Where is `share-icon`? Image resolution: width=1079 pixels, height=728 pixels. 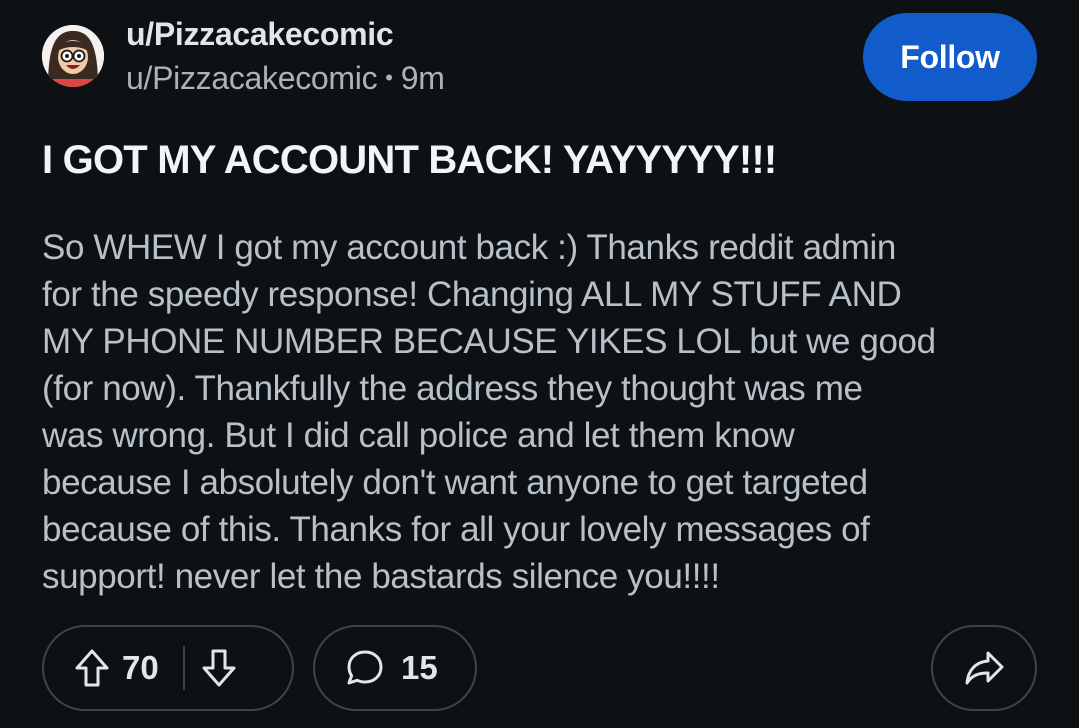 share-icon is located at coordinates (984, 668).